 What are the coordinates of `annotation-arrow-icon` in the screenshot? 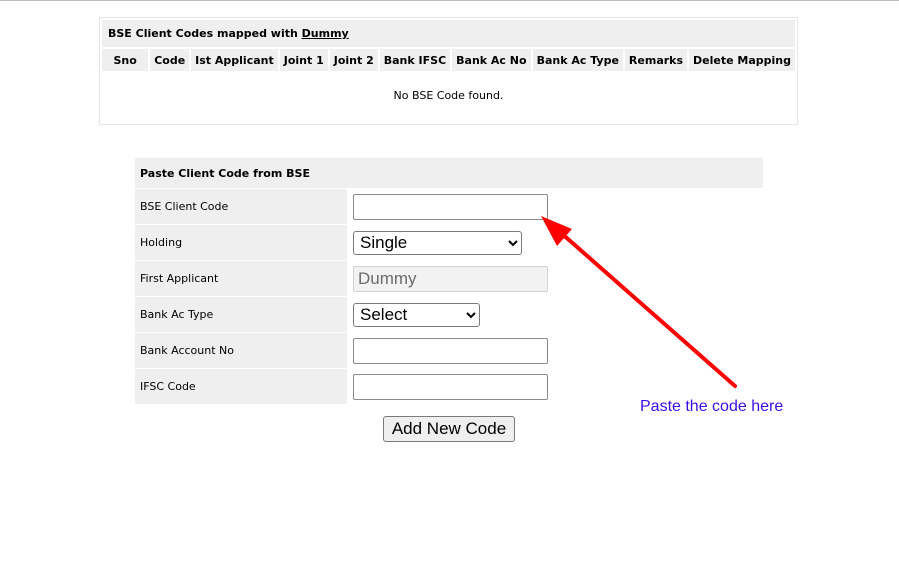 It's located at (639, 302).